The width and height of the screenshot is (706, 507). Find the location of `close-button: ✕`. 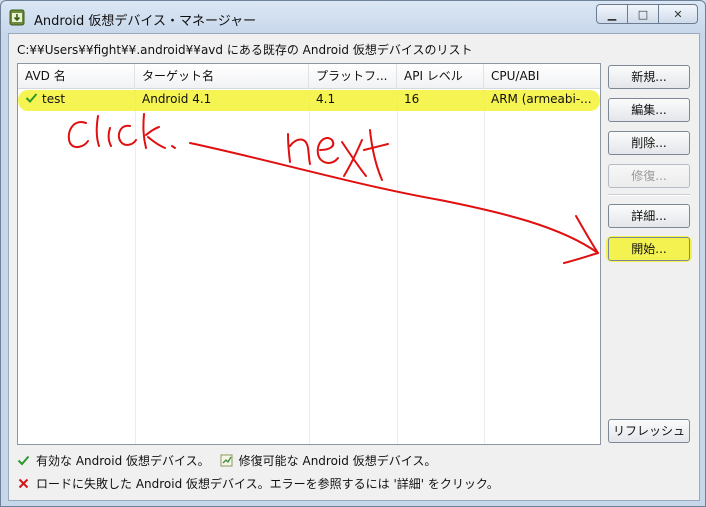

close-button: ✕ is located at coordinates (678, 14).